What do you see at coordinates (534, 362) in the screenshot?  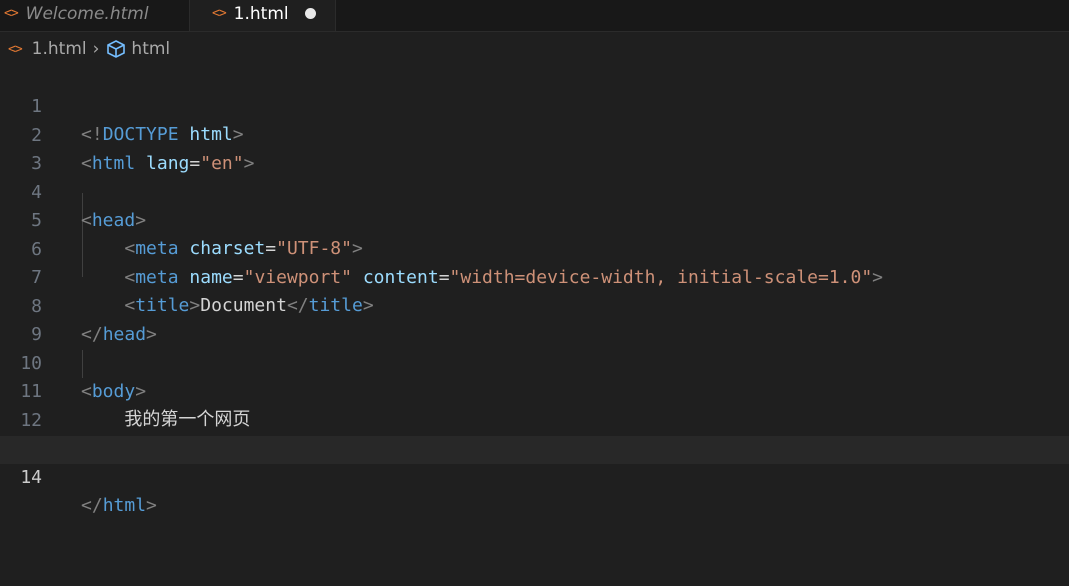 I see `code-line: 10 <body>` at bounding box center [534, 362].